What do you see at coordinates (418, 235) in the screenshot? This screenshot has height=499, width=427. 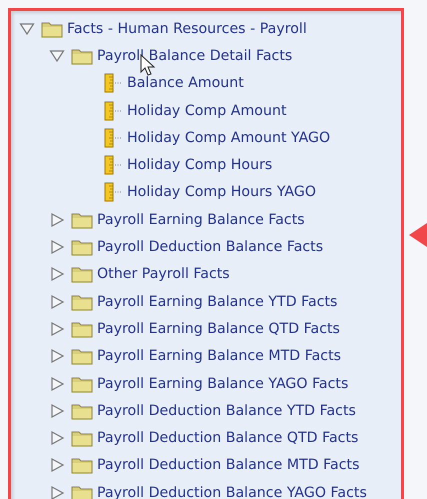 I see `pointer-arrow-icon` at bounding box center [418, 235].